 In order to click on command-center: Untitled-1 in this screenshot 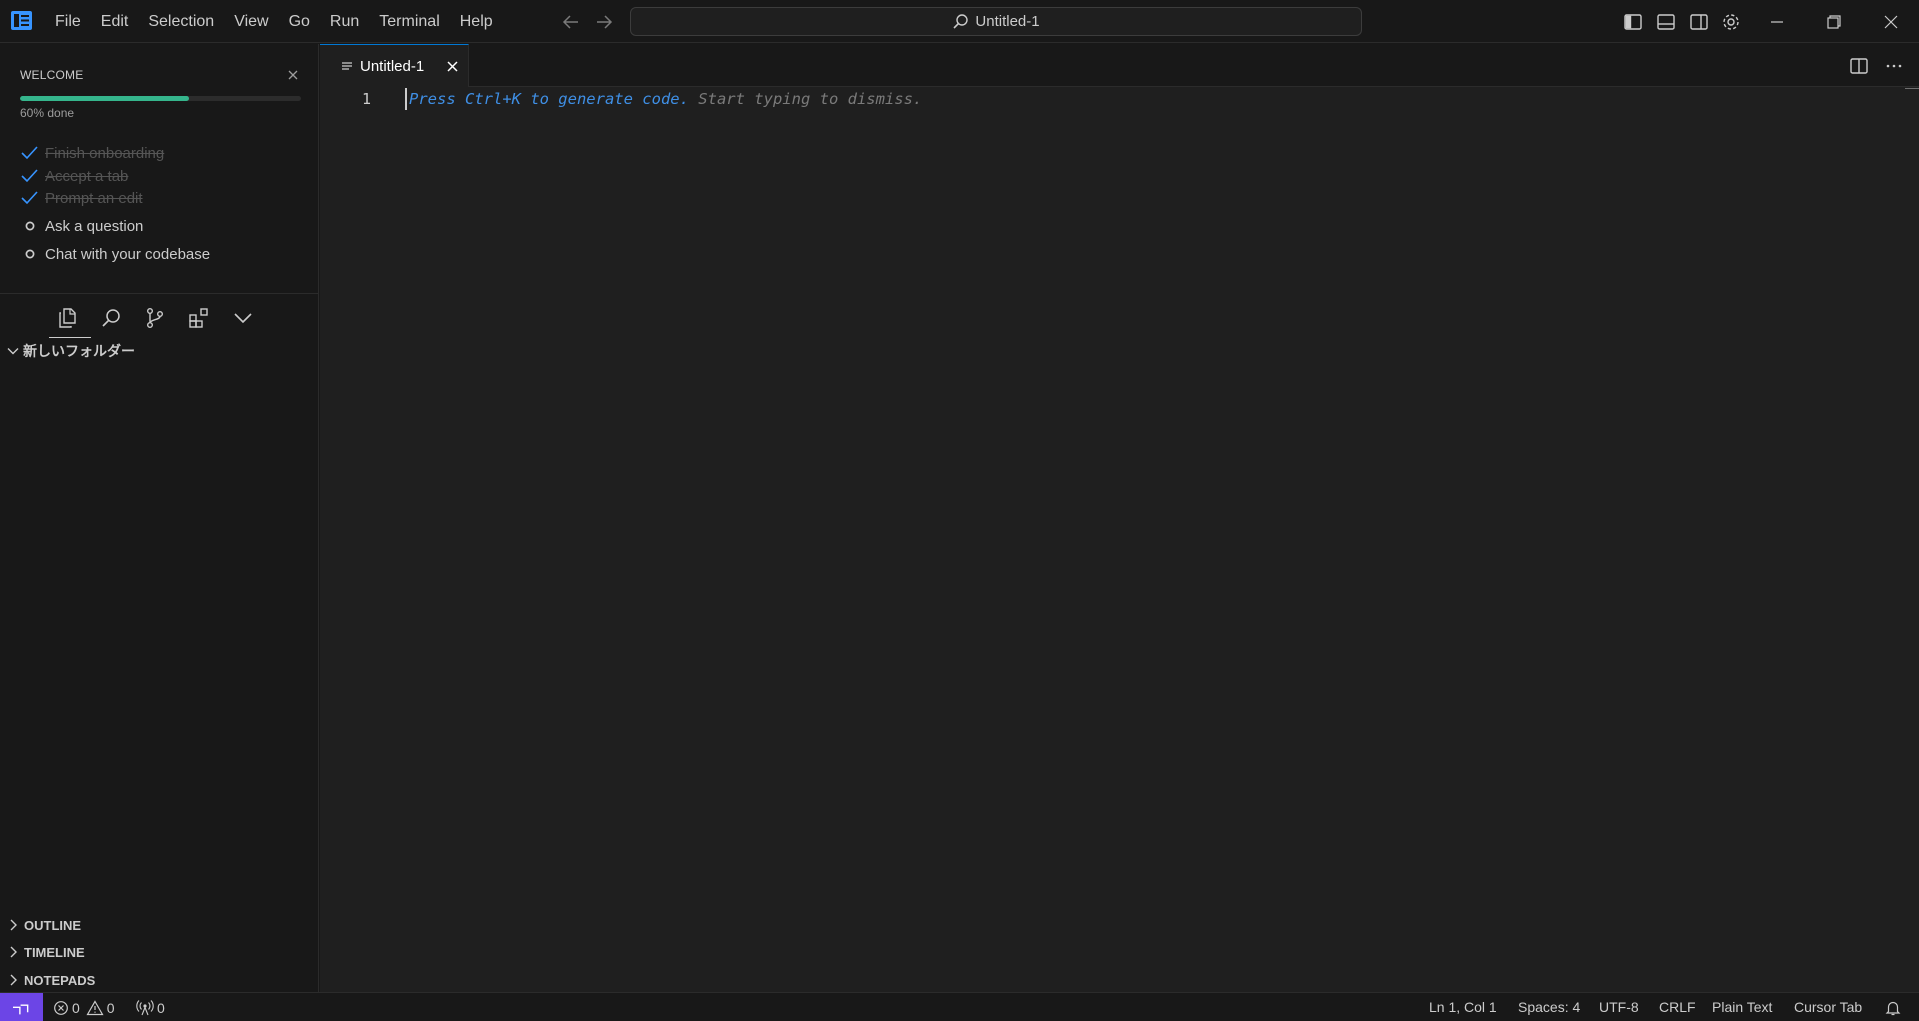, I will do `click(996, 21)`.